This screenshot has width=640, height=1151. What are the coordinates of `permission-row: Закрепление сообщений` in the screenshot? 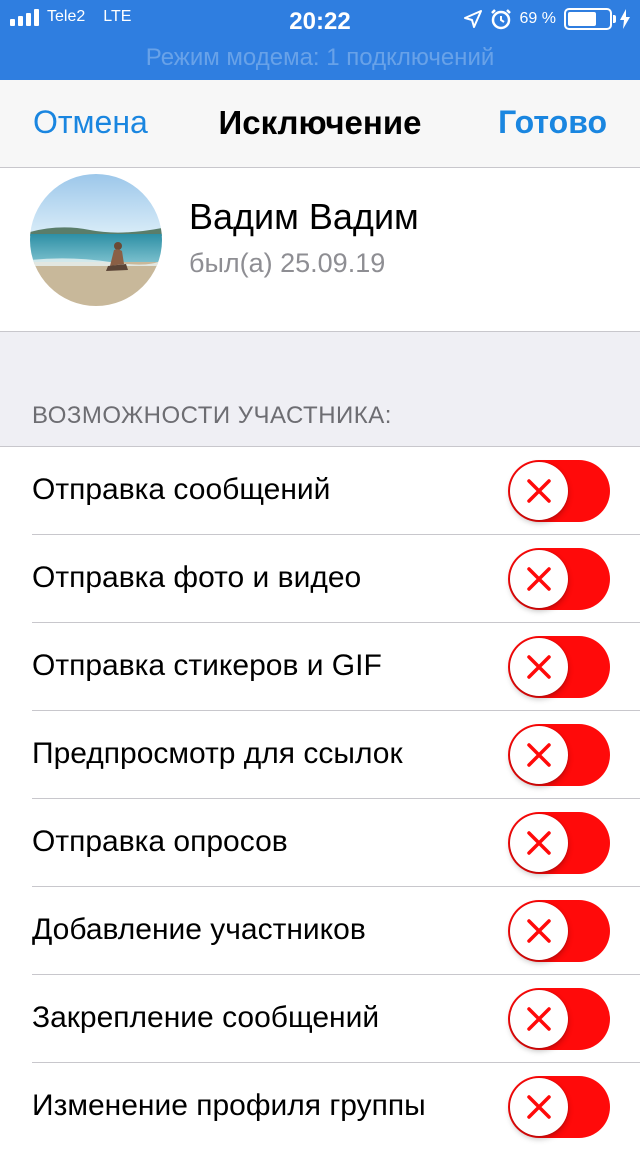 It's located at (320, 1019).